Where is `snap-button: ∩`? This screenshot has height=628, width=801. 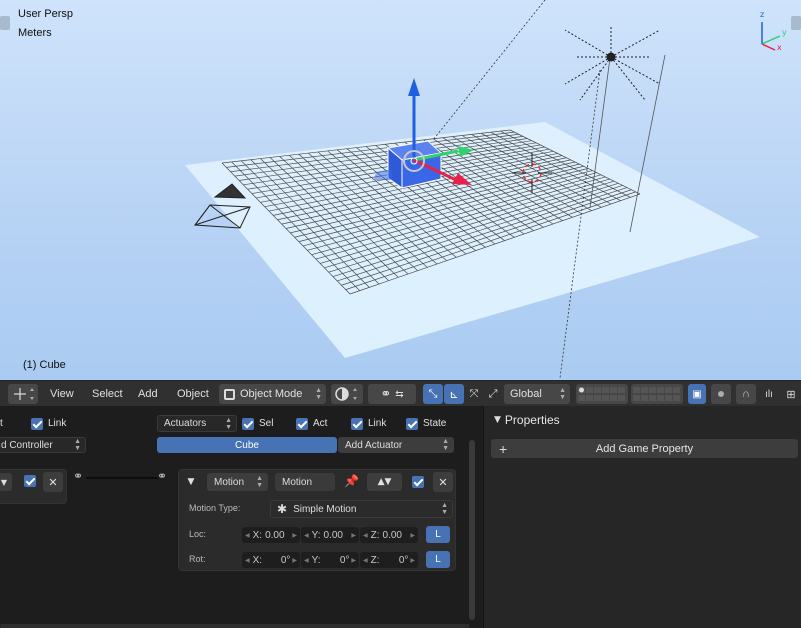 snap-button: ∩ is located at coordinates (746, 394).